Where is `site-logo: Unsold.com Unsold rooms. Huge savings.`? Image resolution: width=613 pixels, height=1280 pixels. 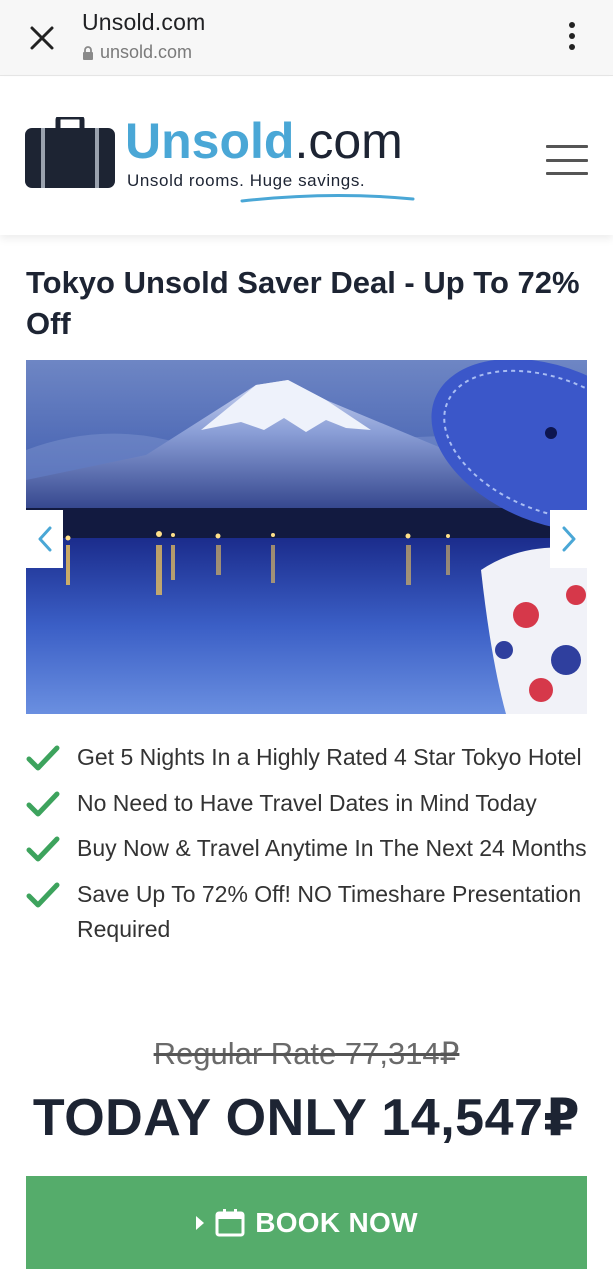 site-logo: Unsold.com Unsold rooms. Huge savings. is located at coordinates (222, 158).